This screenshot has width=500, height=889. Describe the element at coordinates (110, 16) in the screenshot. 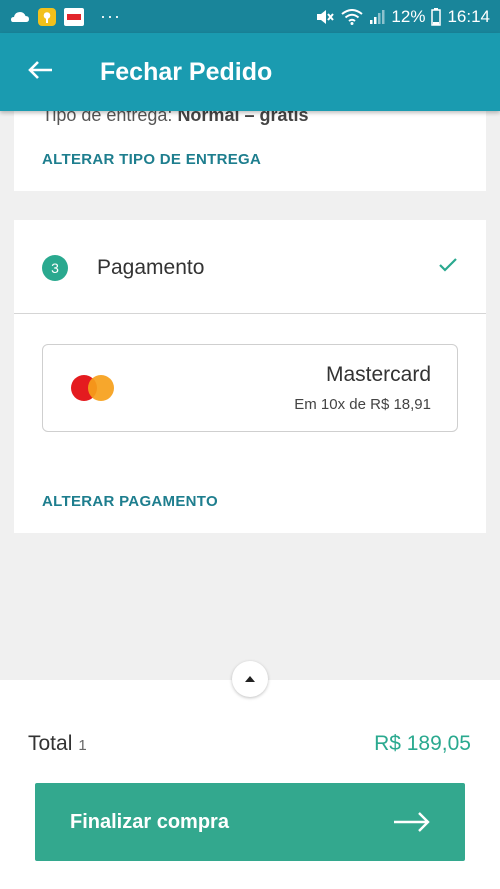

I see `more-notifications-indicator: ···` at that location.